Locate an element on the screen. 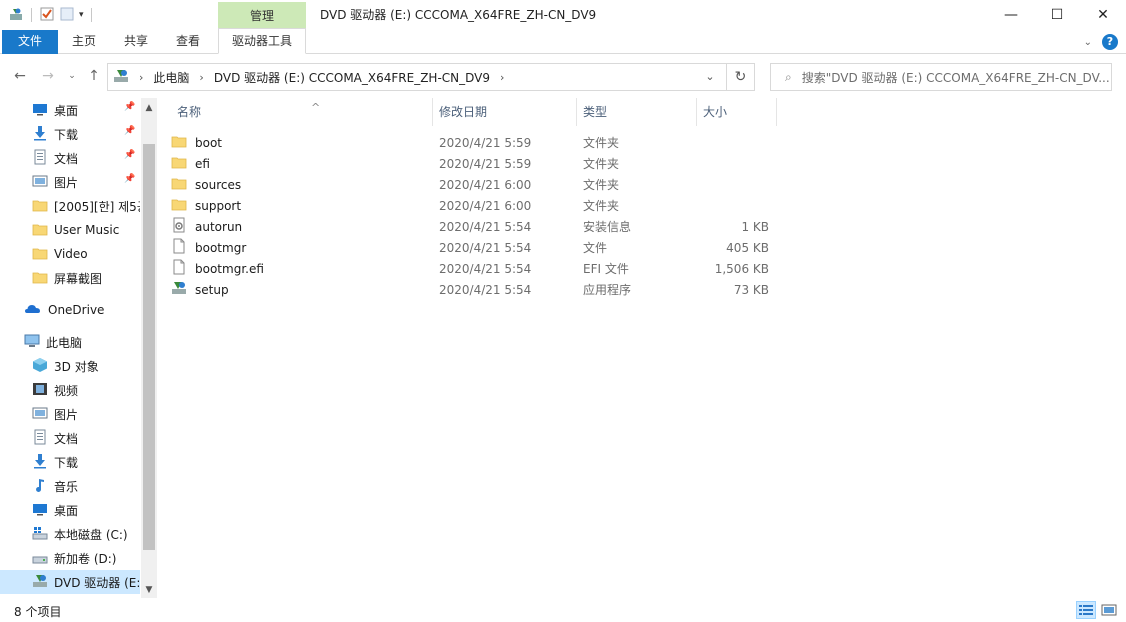 The width and height of the screenshot is (1126, 622). drive-properties-icon is located at coordinates (16, 15).